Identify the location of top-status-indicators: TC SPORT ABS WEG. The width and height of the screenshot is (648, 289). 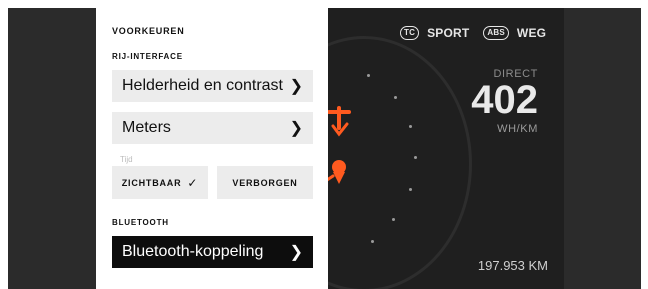
(473, 33).